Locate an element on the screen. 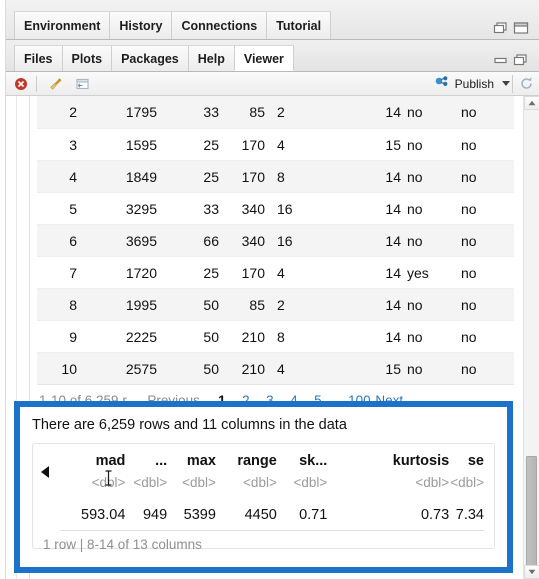 The width and height of the screenshot is (539, 579). column-header-range: range is located at coordinates (246, 461).